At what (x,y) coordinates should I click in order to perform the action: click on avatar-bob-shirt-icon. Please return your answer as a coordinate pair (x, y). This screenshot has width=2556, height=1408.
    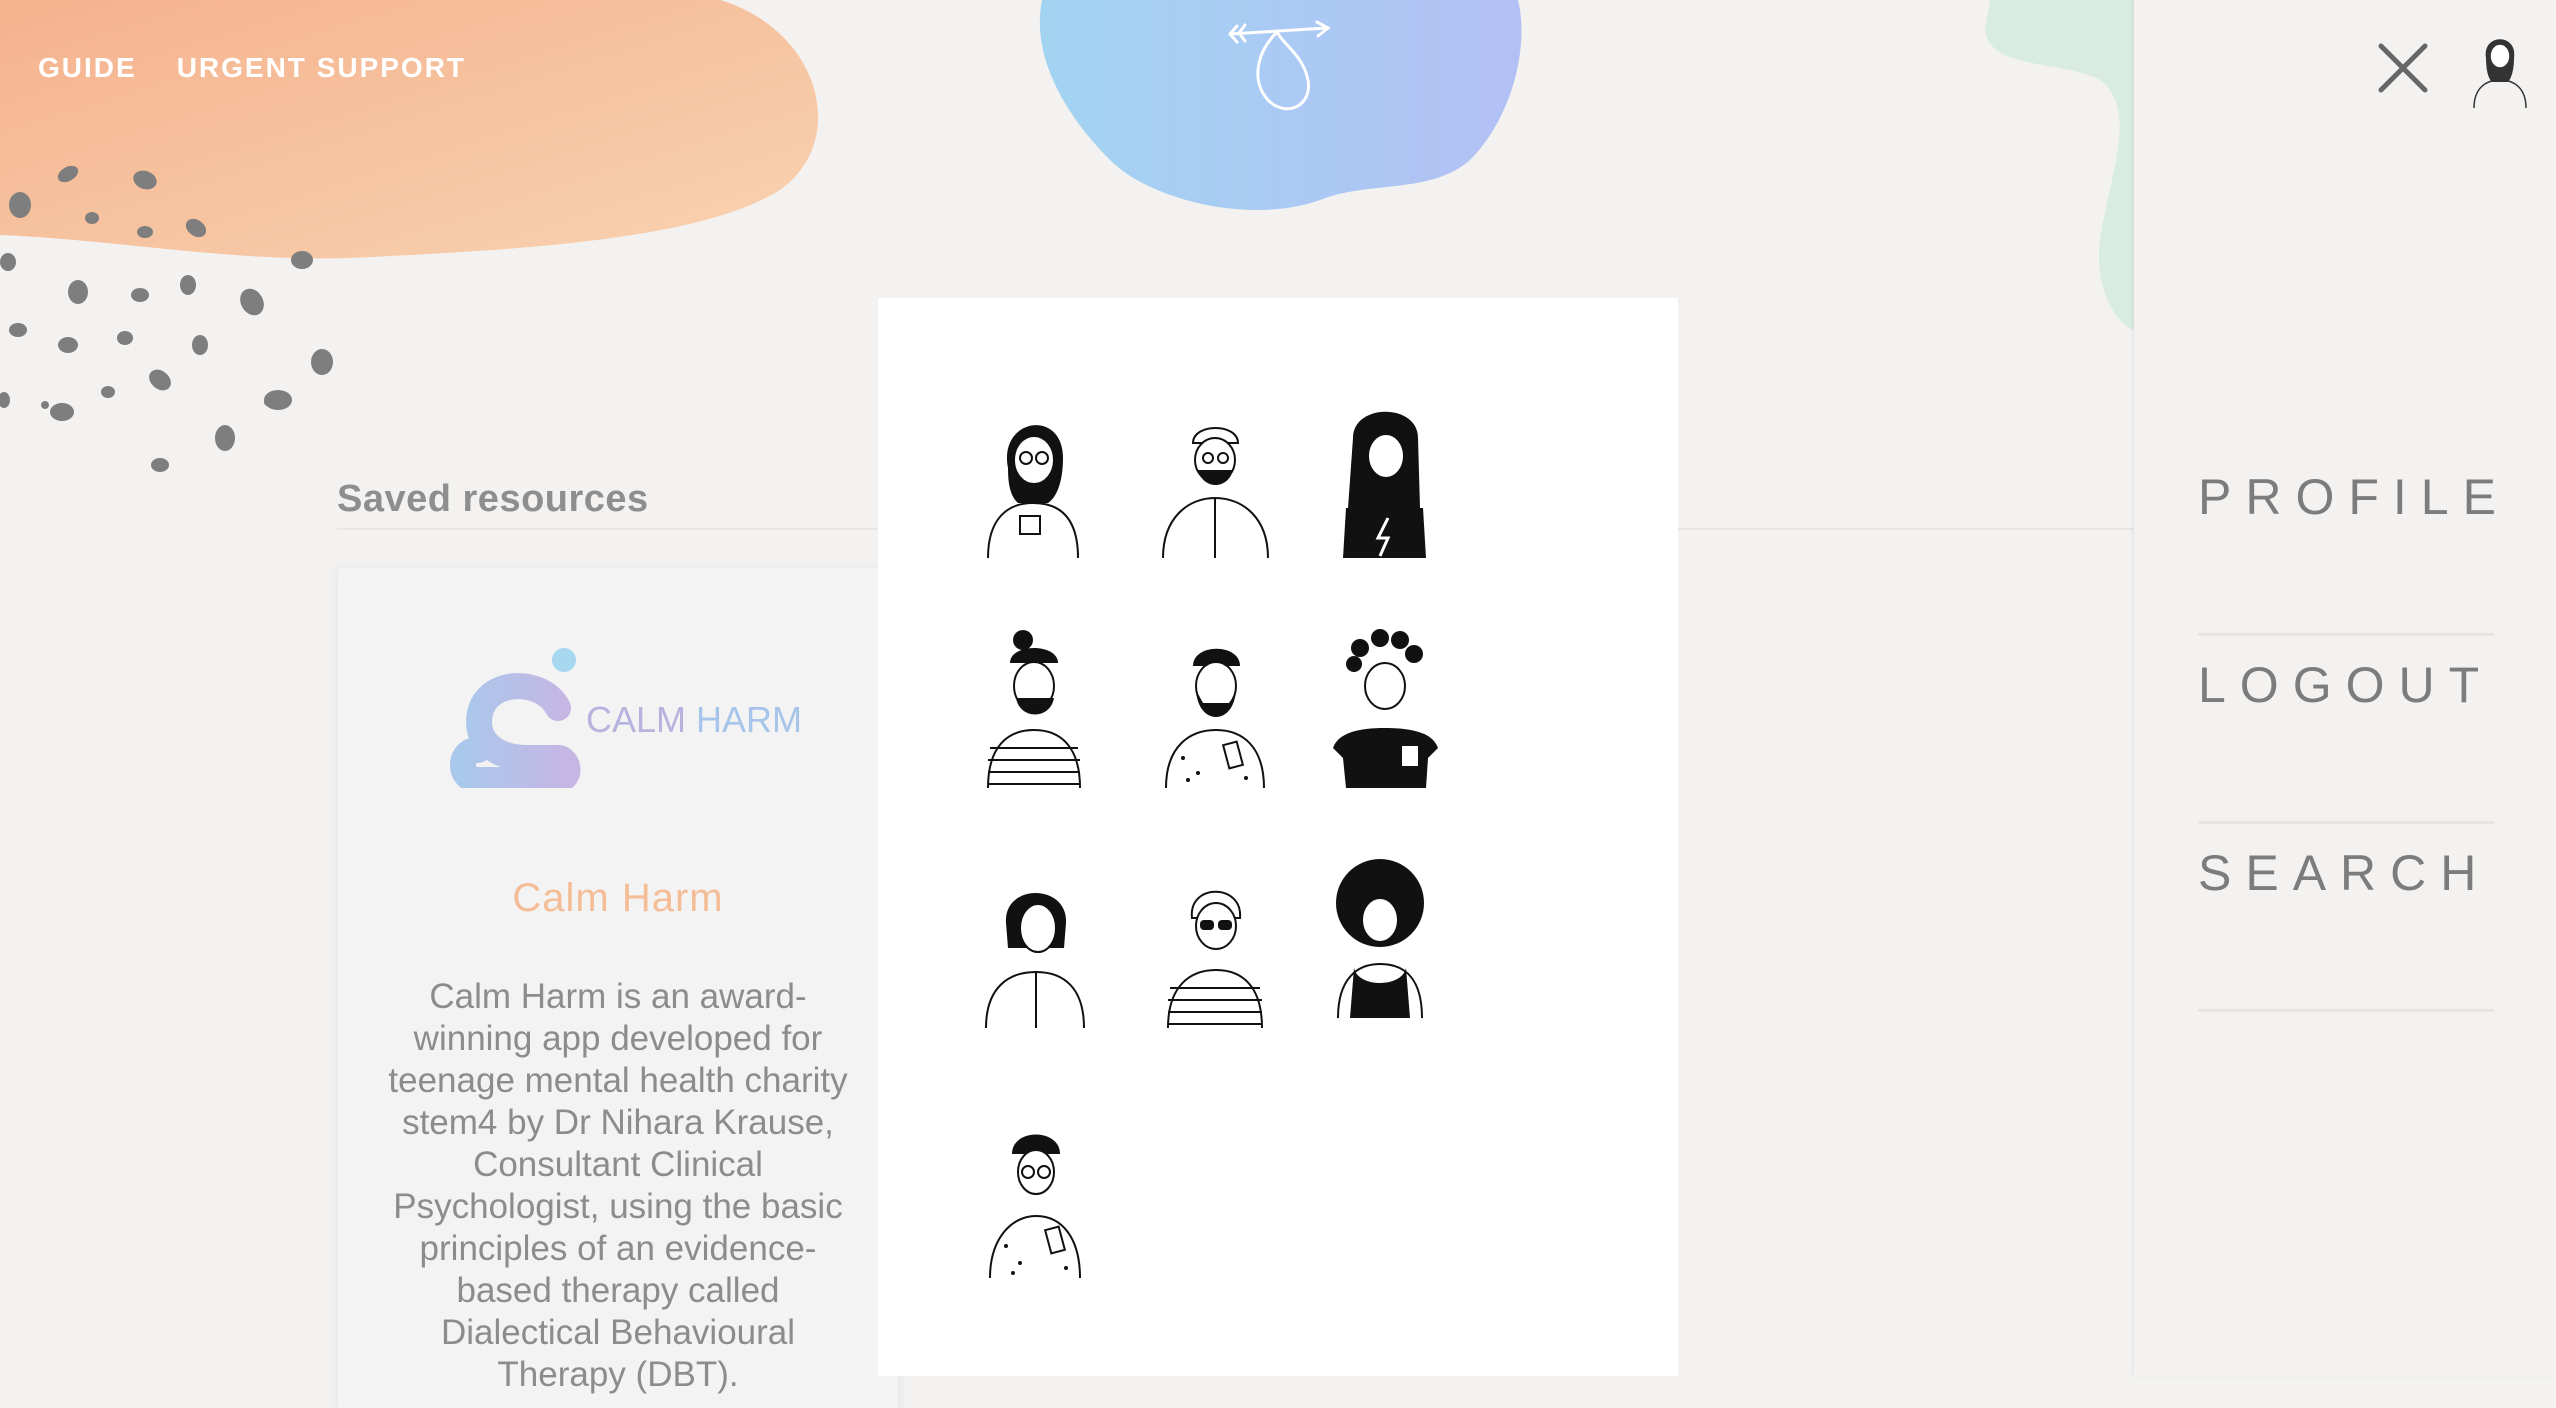
    Looking at the image, I should click on (1035, 961).